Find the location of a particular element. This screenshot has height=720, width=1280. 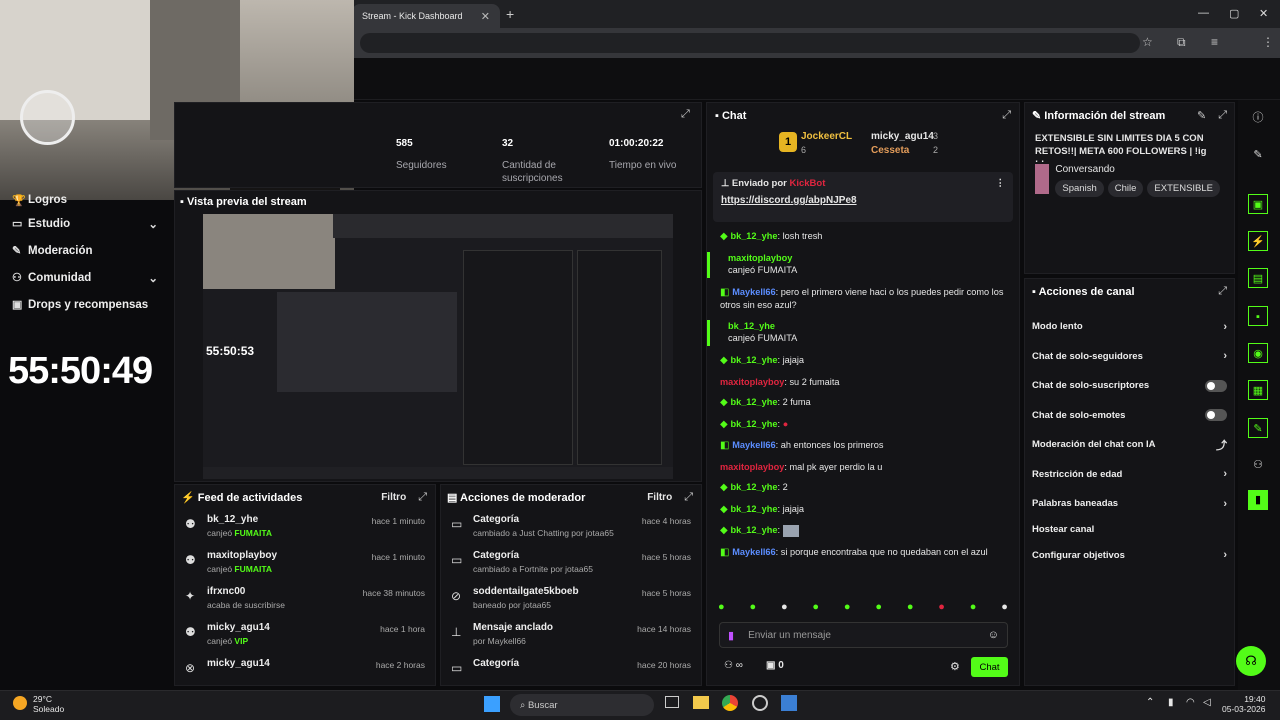

chat-bubble-icon: ▪ is located at coordinates (1258, 316).